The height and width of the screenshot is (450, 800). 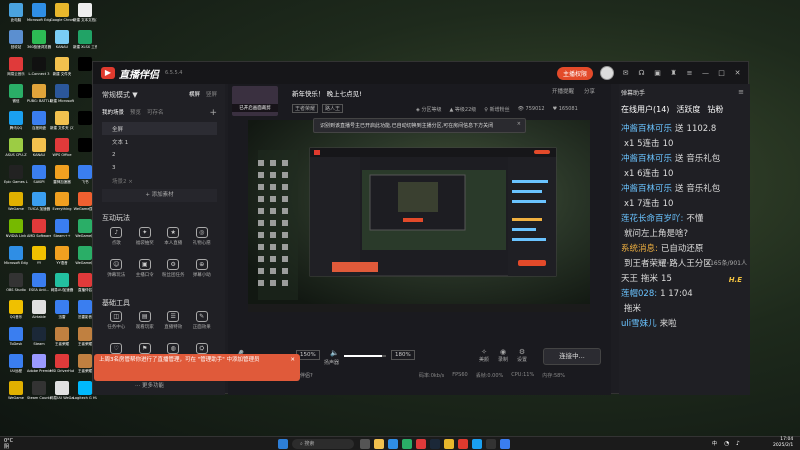 I want to click on headset-icon: ☊, so click(x=641, y=73).